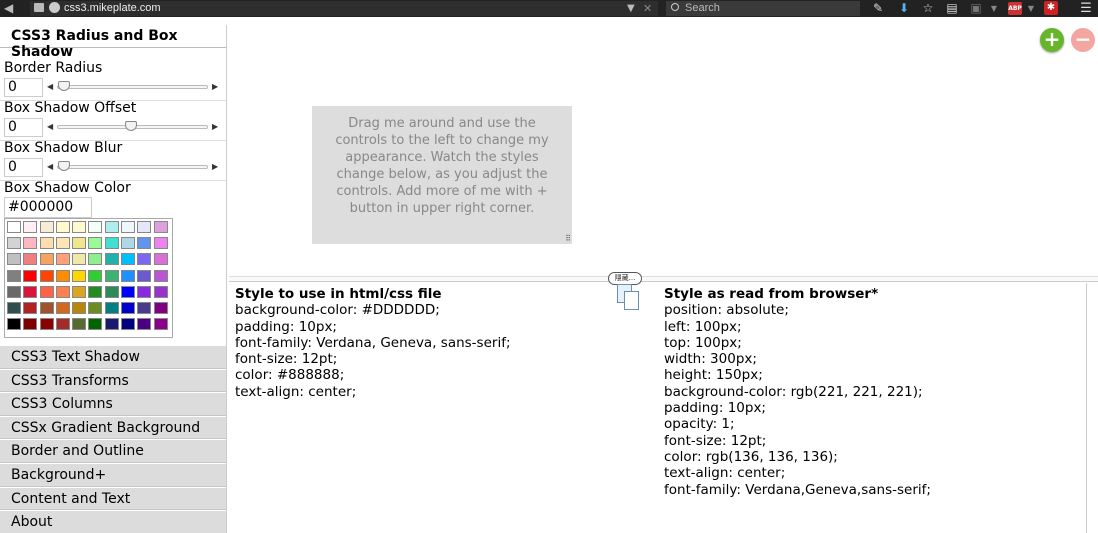 The height and width of the screenshot is (533, 1098). What do you see at coordinates (631, 8) in the screenshot?
I see `dropdown-arrow-icon: ▼` at bounding box center [631, 8].